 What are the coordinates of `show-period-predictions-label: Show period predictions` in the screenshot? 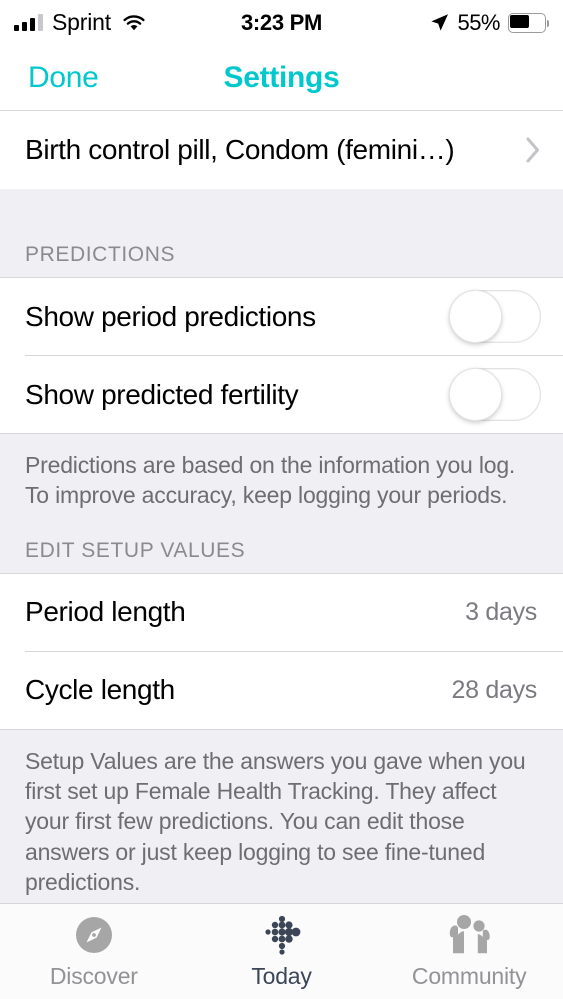 It's located at (170, 316).